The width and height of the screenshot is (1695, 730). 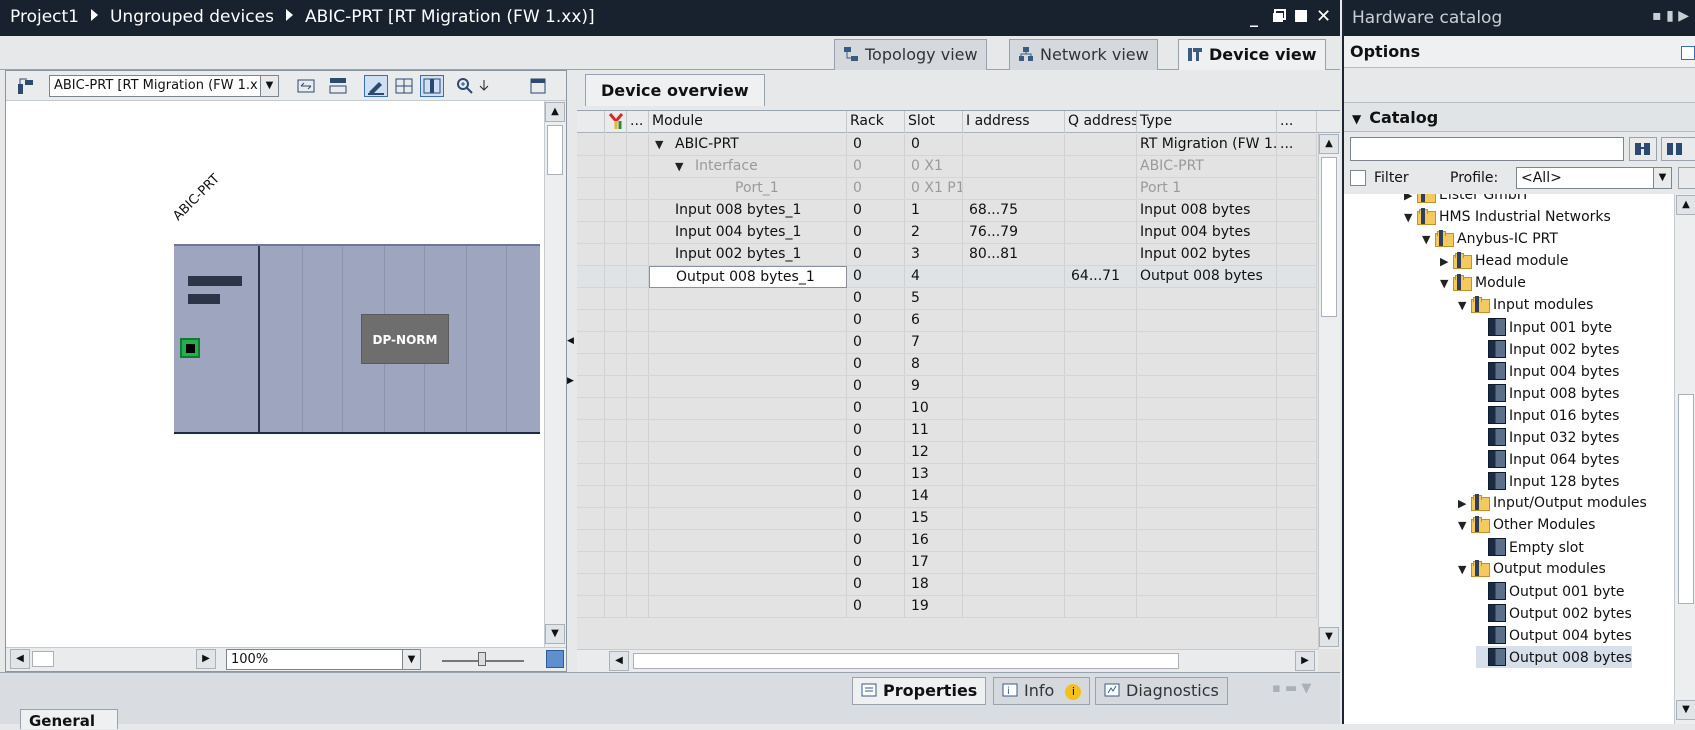 What do you see at coordinates (1323, 16) in the screenshot?
I see `close-button: ✕` at bounding box center [1323, 16].